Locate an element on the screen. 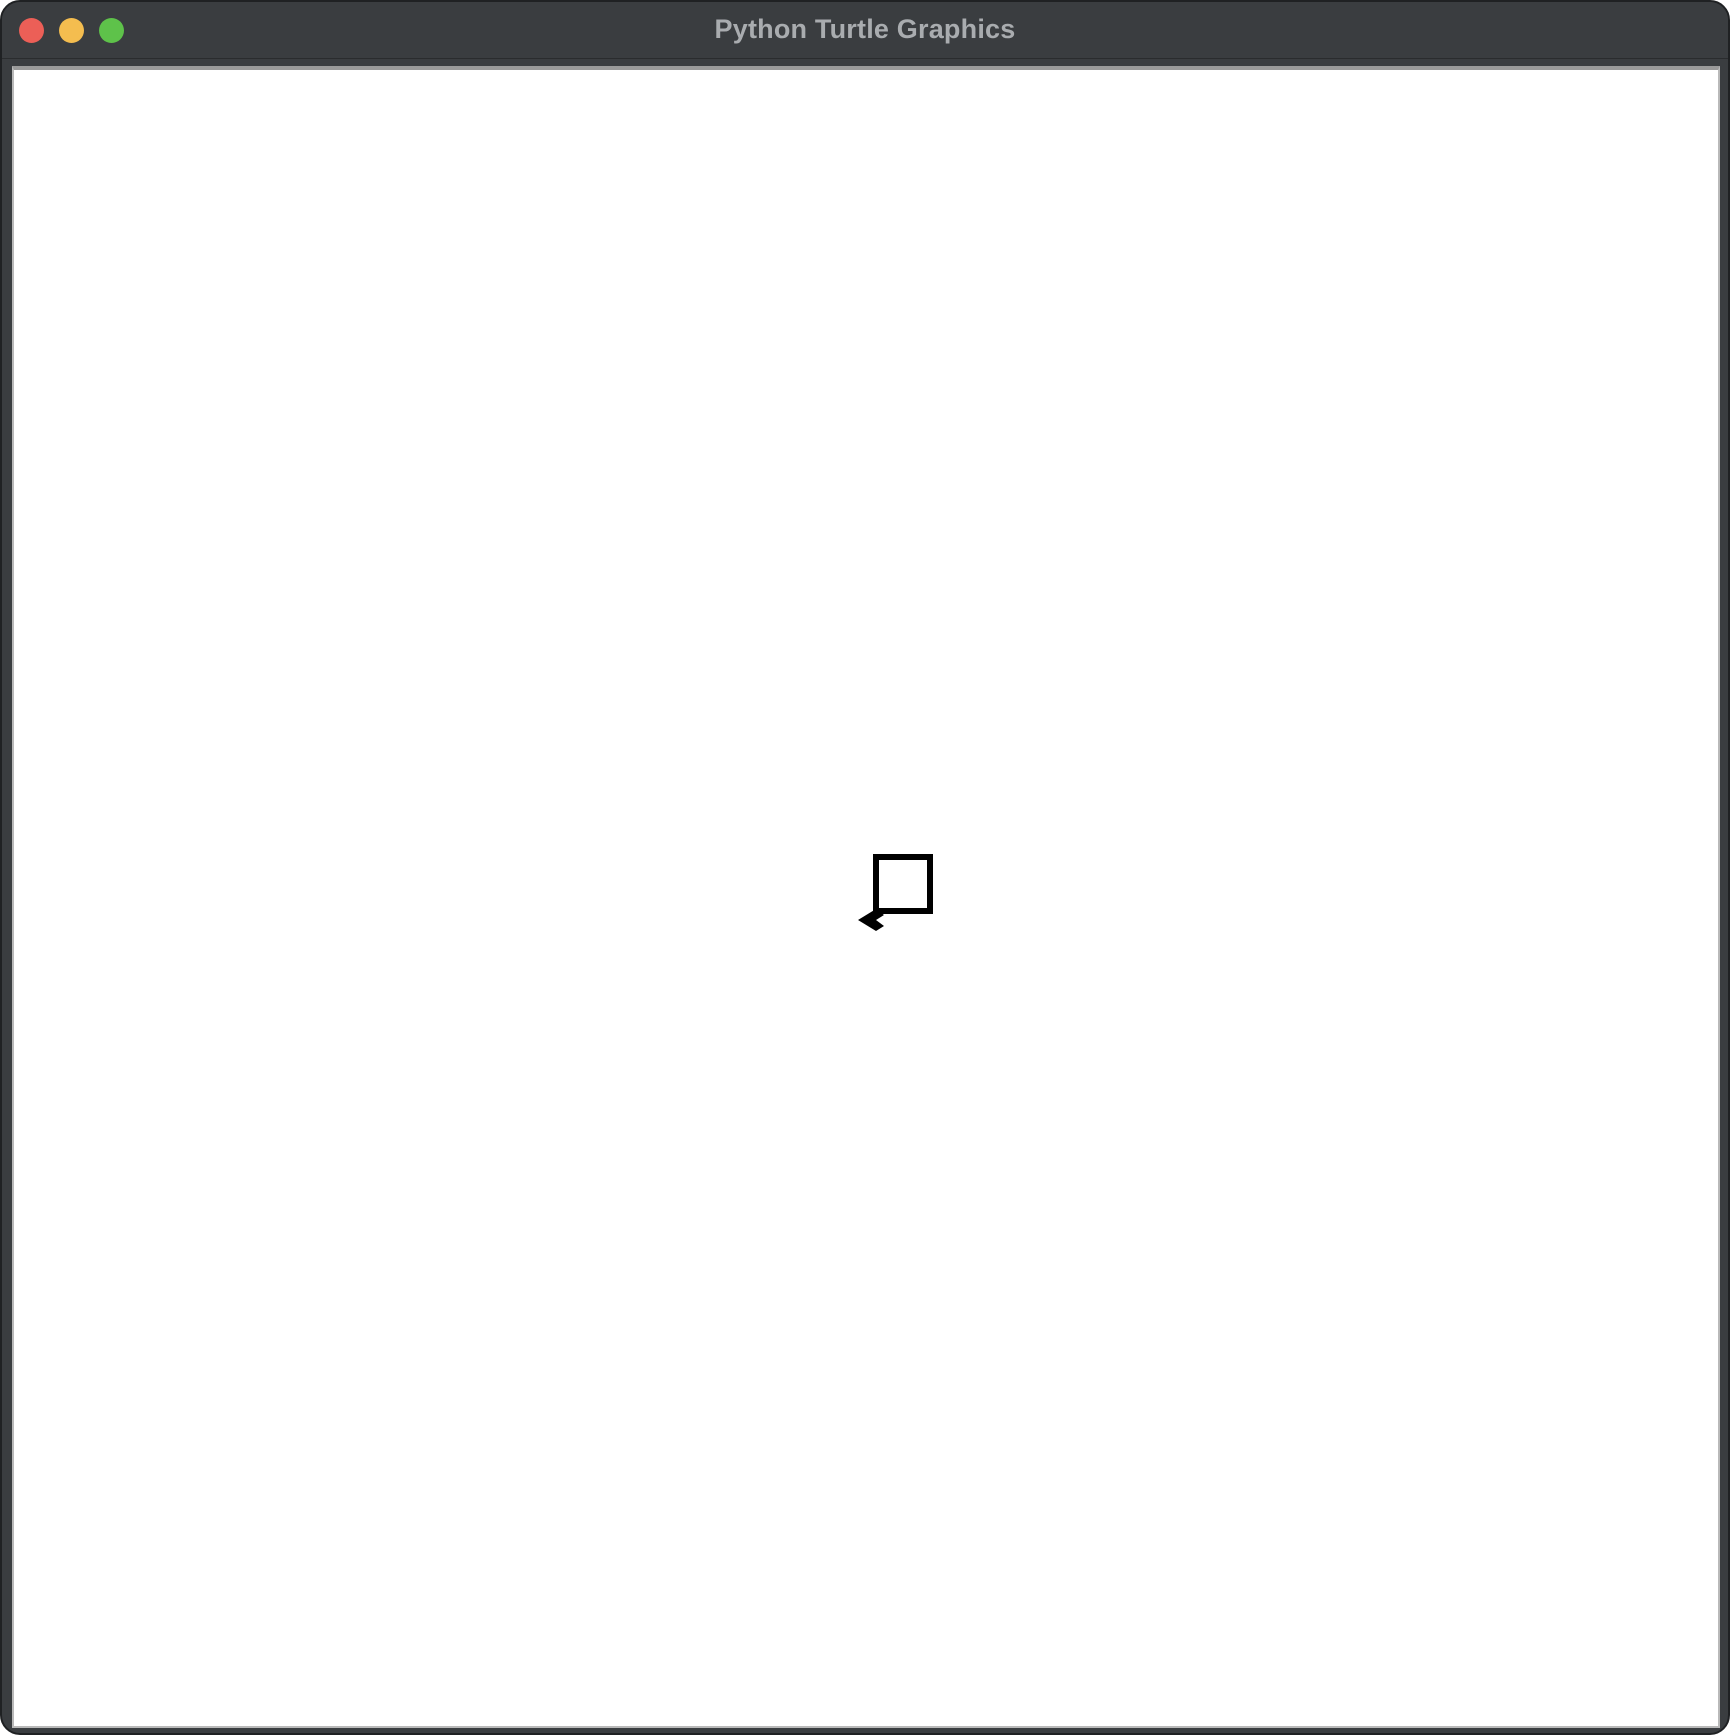 The width and height of the screenshot is (1730, 1735). drawing-surface is located at coordinates (895, 892).